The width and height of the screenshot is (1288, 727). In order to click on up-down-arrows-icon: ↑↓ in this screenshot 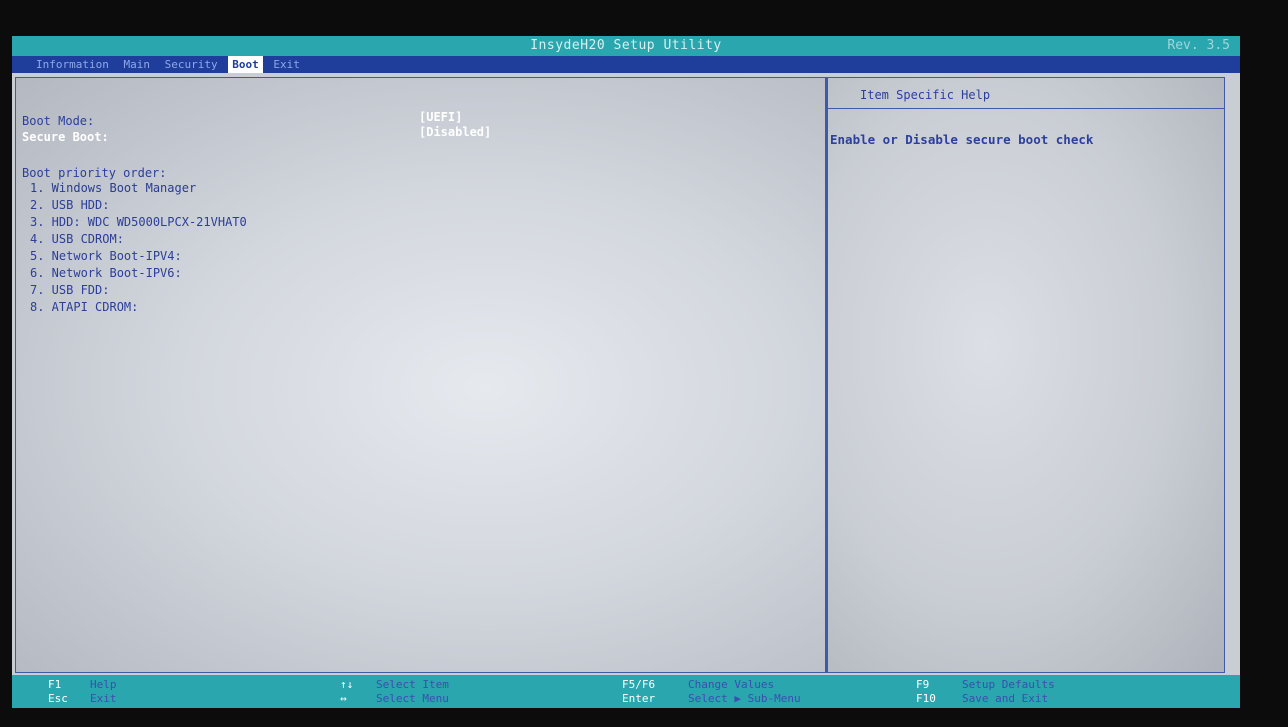, I will do `click(347, 684)`.